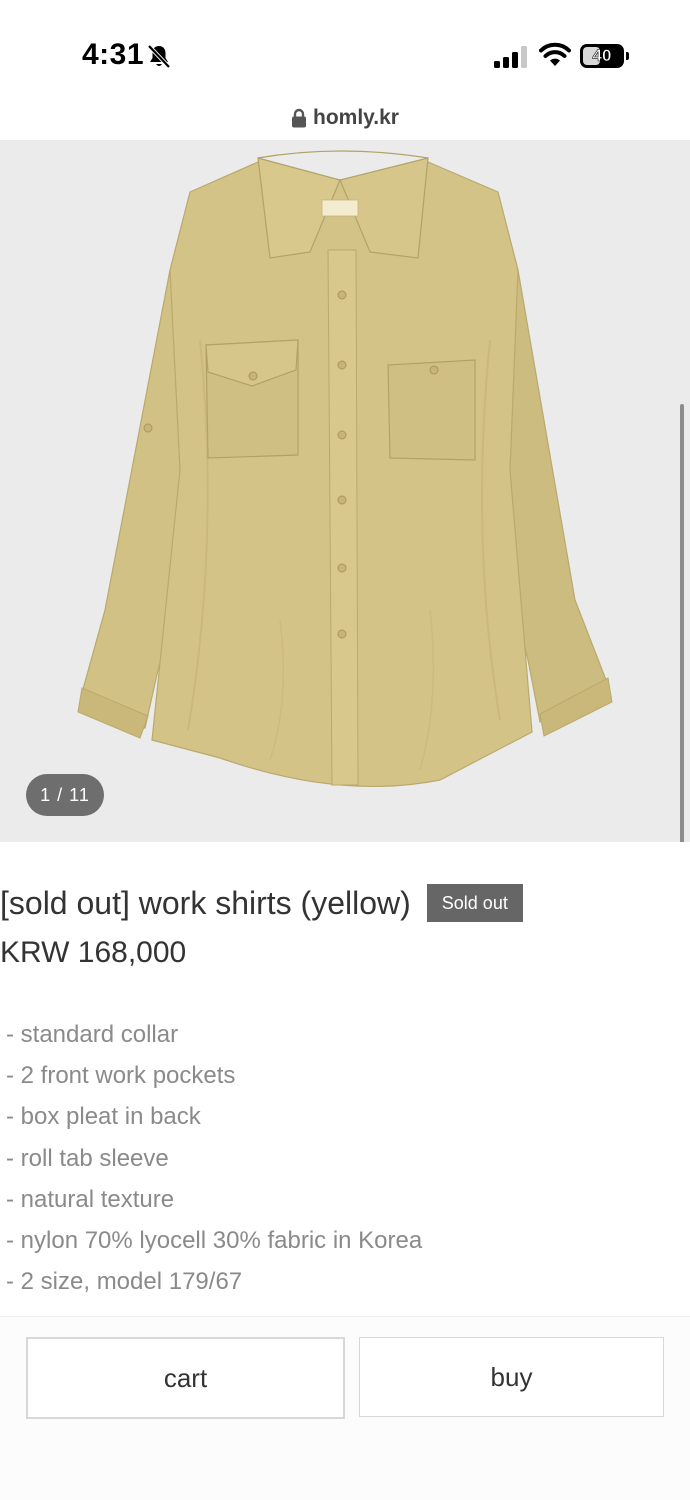  I want to click on detail-item: - 2 front work pockets, so click(121, 1076).